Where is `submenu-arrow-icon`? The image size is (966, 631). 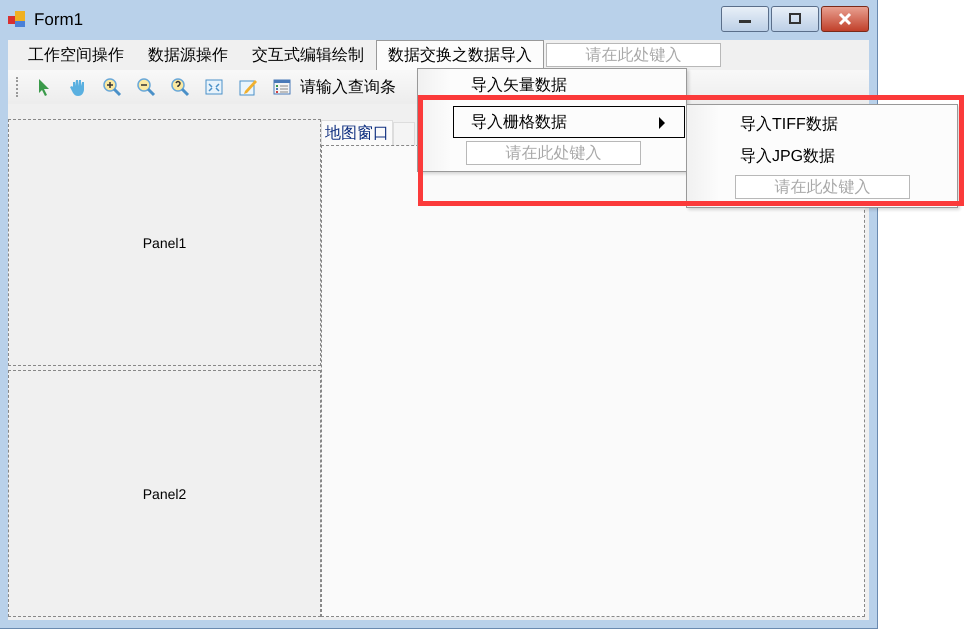
submenu-arrow-icon is located at coordinates (662, 123).